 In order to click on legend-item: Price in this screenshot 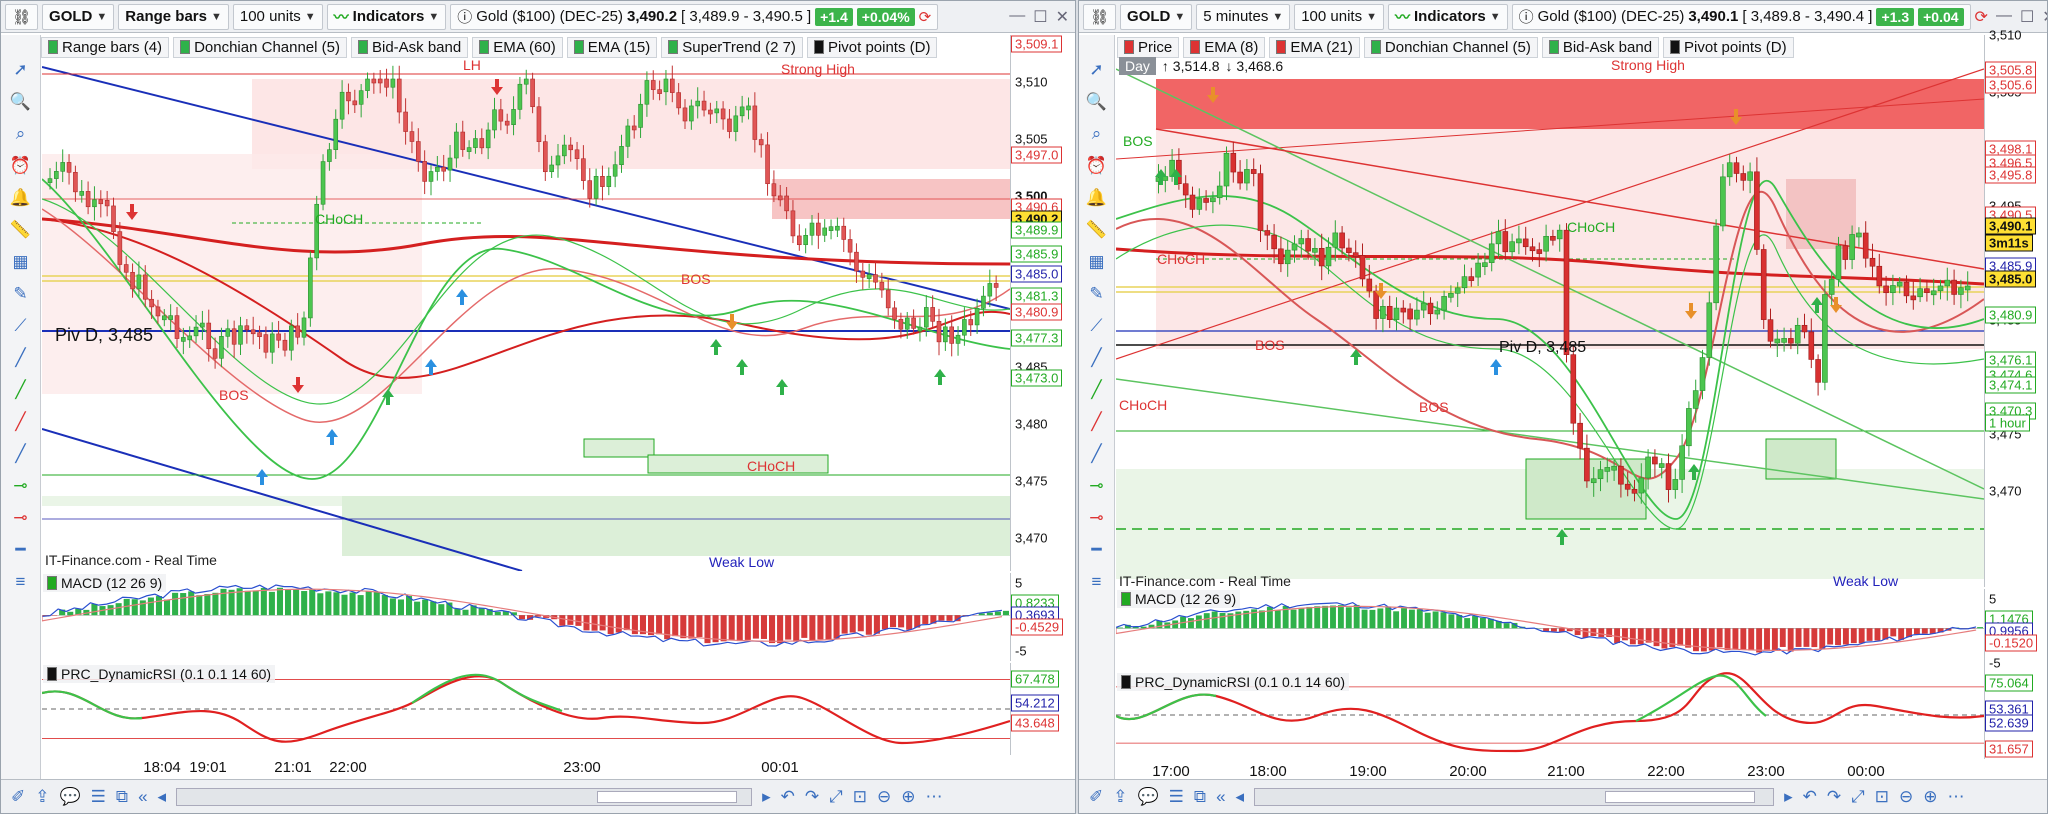, I will do `click(1148, 47)`.